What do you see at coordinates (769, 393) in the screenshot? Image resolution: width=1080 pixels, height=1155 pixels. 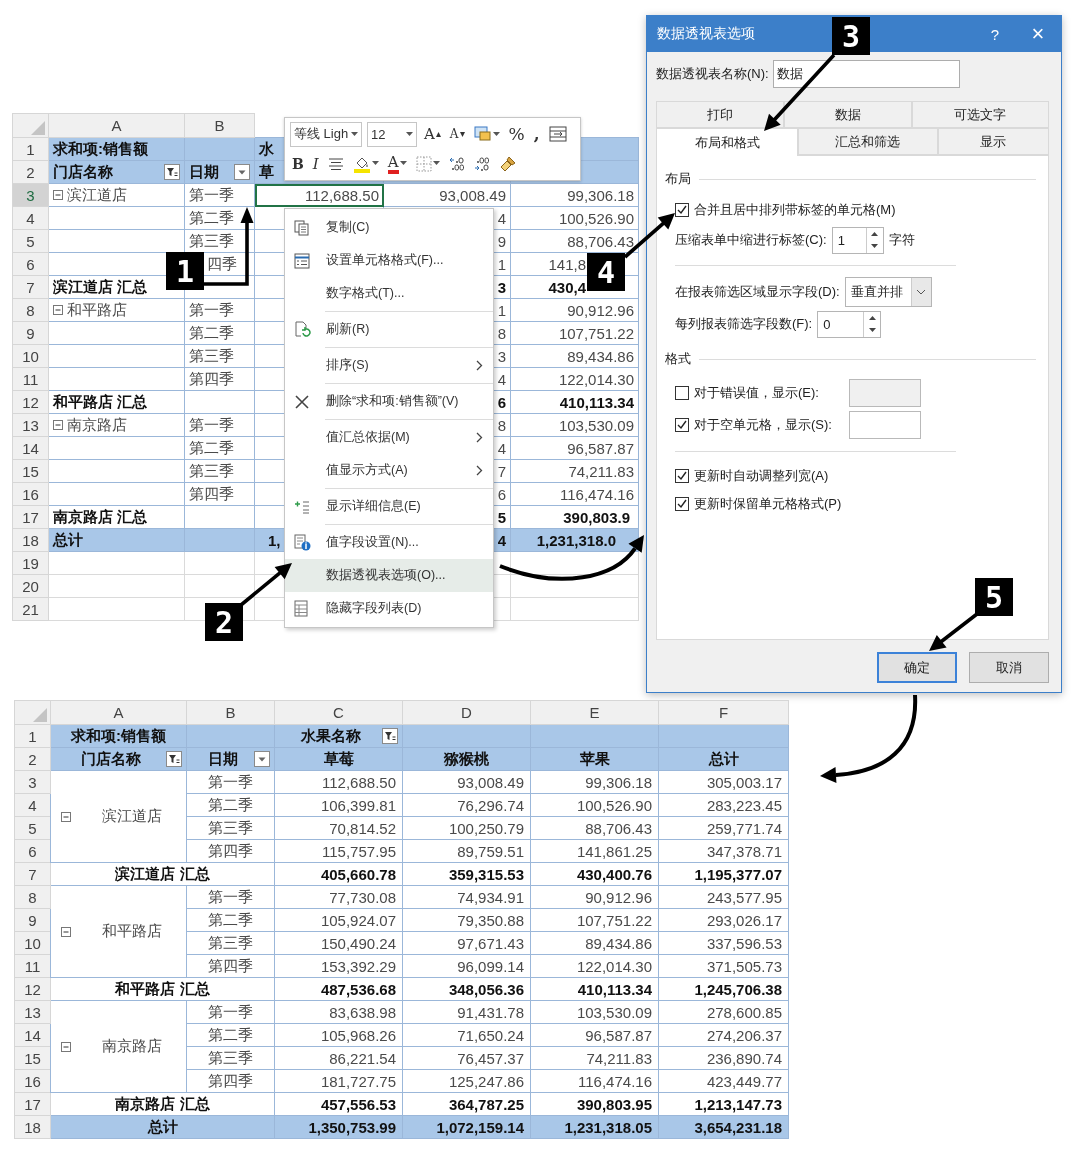 I see `checkbox-label: 对于错误值，显示(E):` at bounding box center [769, 393].